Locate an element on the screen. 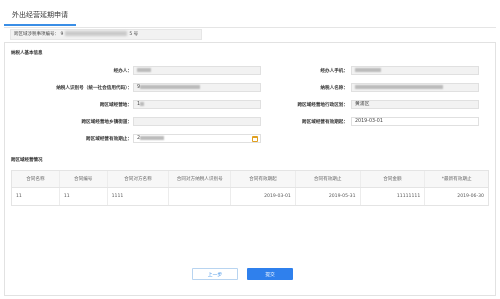 The height and width of the screenshot is (299, 500). business-place-input: 1 is located at coordinates (197, 104).